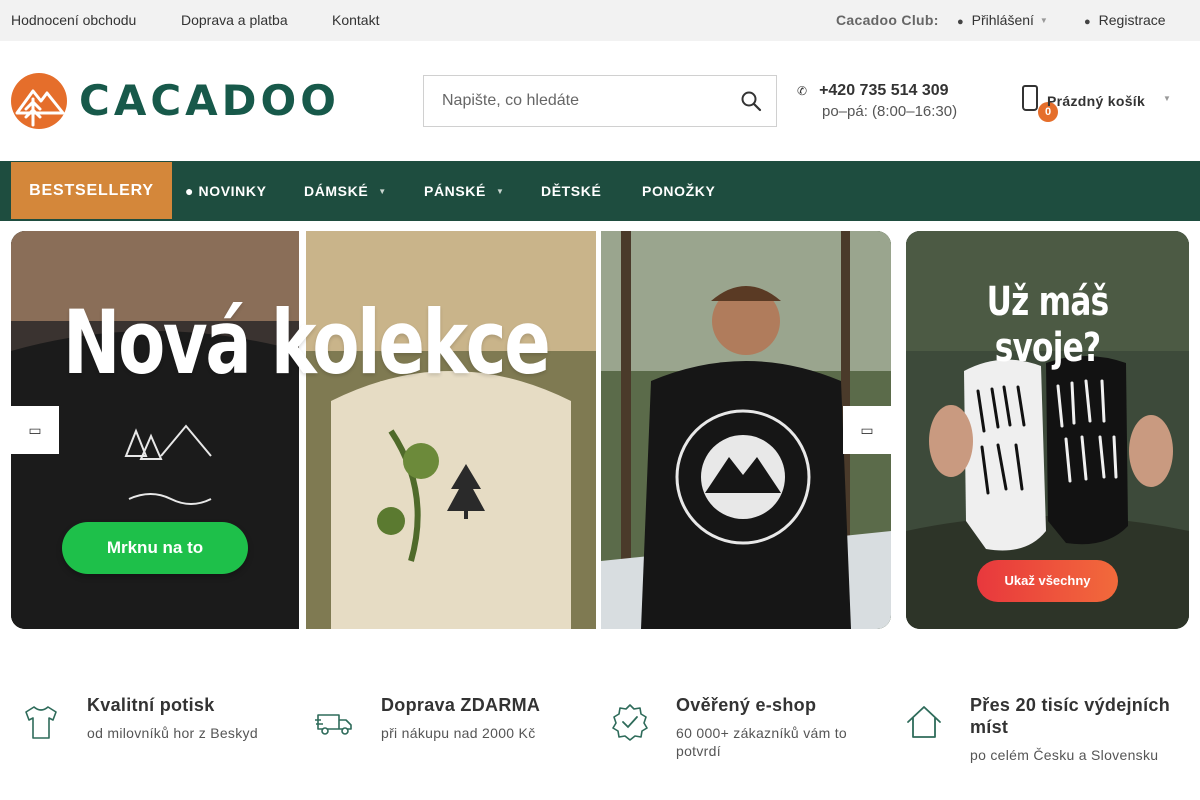  What do you see at coordinates (924, 722) in the screenshot?
I see `house-icon` at bounding box center [924, 722].